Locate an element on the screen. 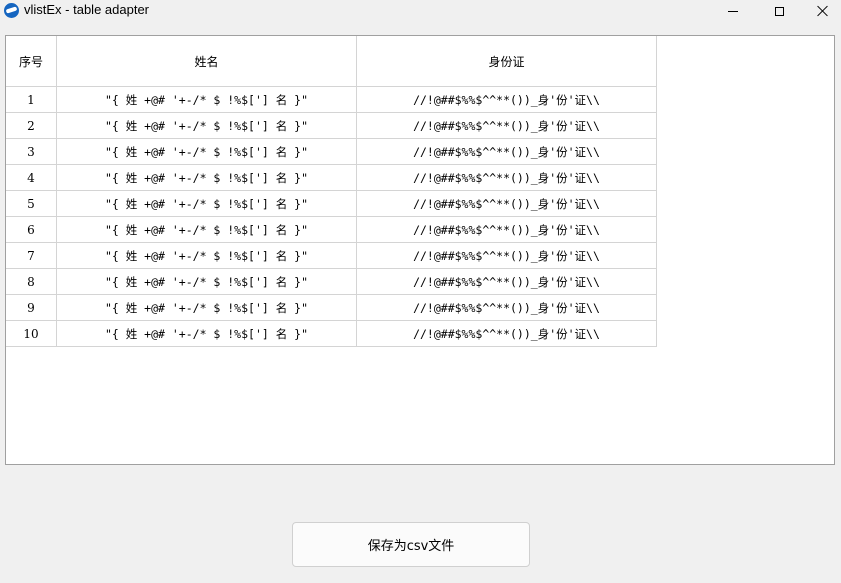 This screenshot has width=841, height=583. maximize-icon is located at coordinates (779, 11).